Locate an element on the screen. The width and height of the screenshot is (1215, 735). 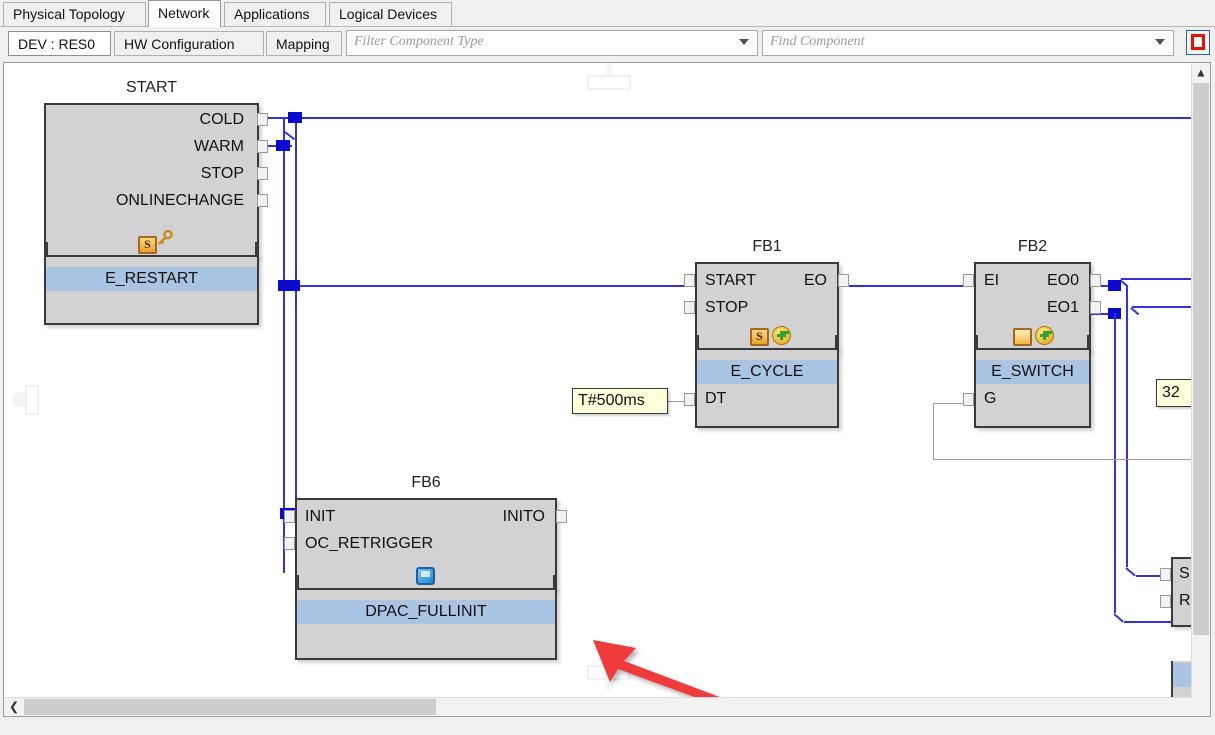
dock-guide-bar is located at coordinates (609, 82).